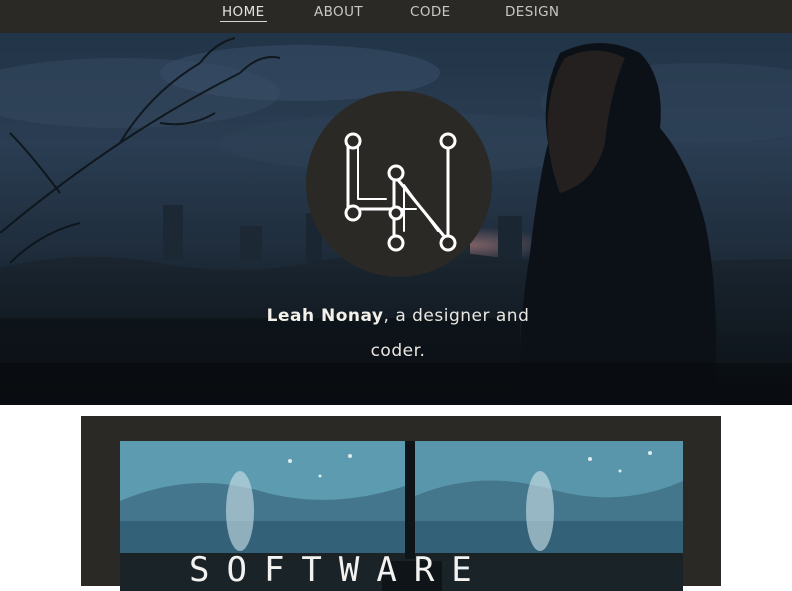 Image resolution: width=792 pixels, height=591 pixels. Describe the element at coordinates (400, 192) in the screenshot. I see `ln-monogram-logo-icon` at that location.